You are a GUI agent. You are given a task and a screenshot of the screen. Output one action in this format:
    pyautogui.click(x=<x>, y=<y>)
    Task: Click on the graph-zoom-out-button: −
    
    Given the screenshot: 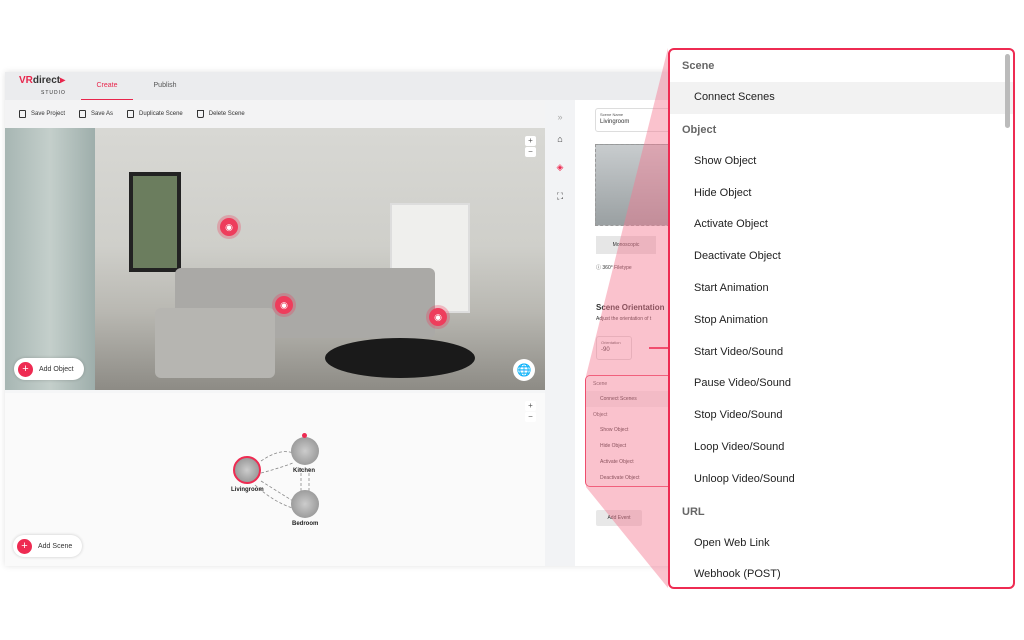 What is the action you would take?
    pyautogui.click(x=530, y=417)
    